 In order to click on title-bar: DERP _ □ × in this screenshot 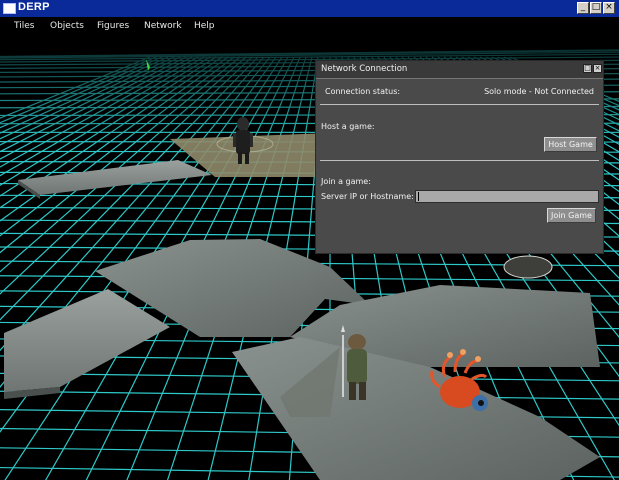, I will do `click(309, 9)`.